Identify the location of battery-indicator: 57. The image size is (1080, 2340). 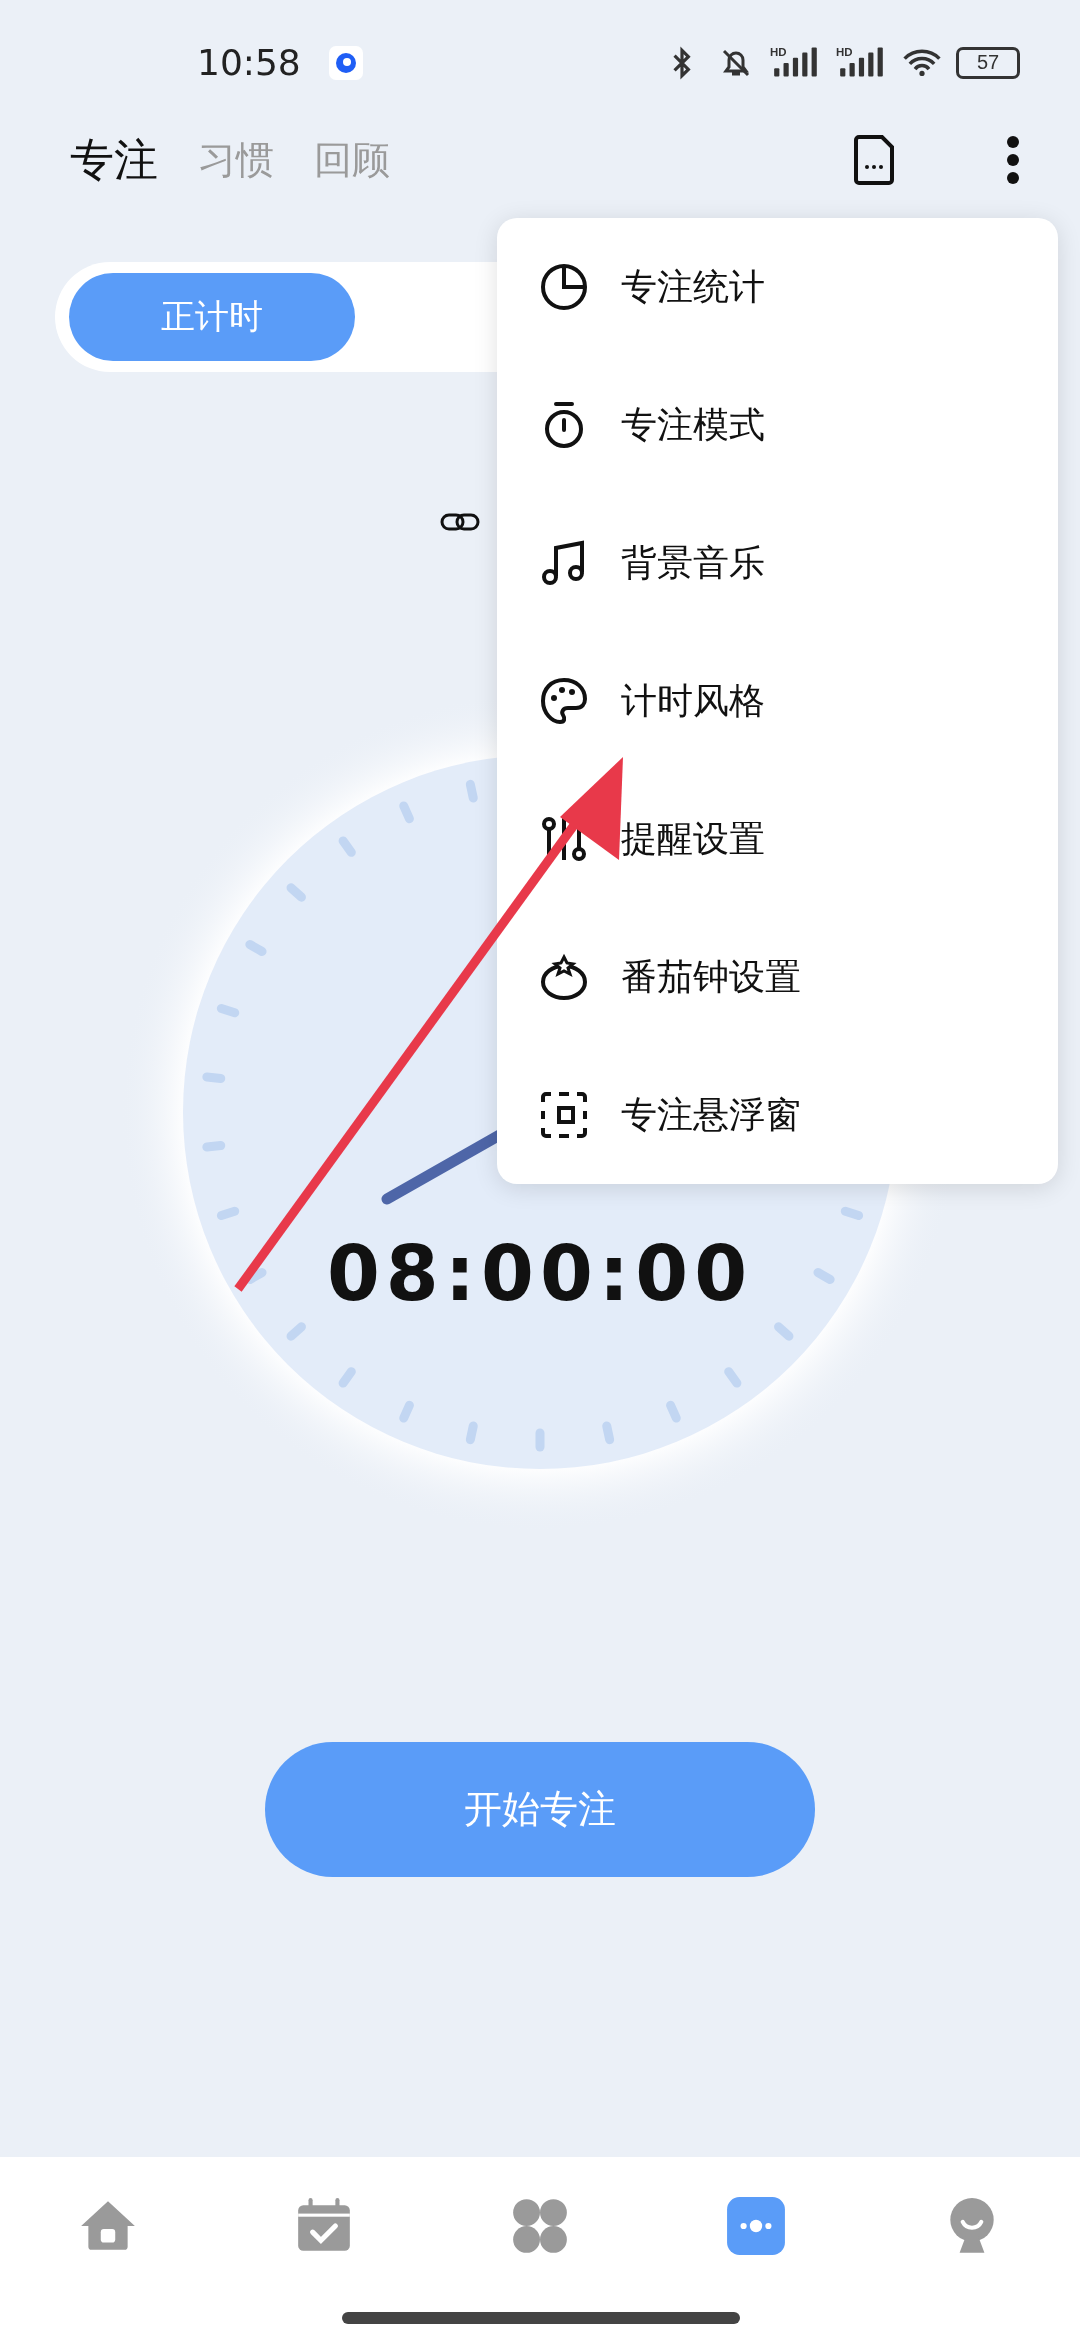
(988, 62).